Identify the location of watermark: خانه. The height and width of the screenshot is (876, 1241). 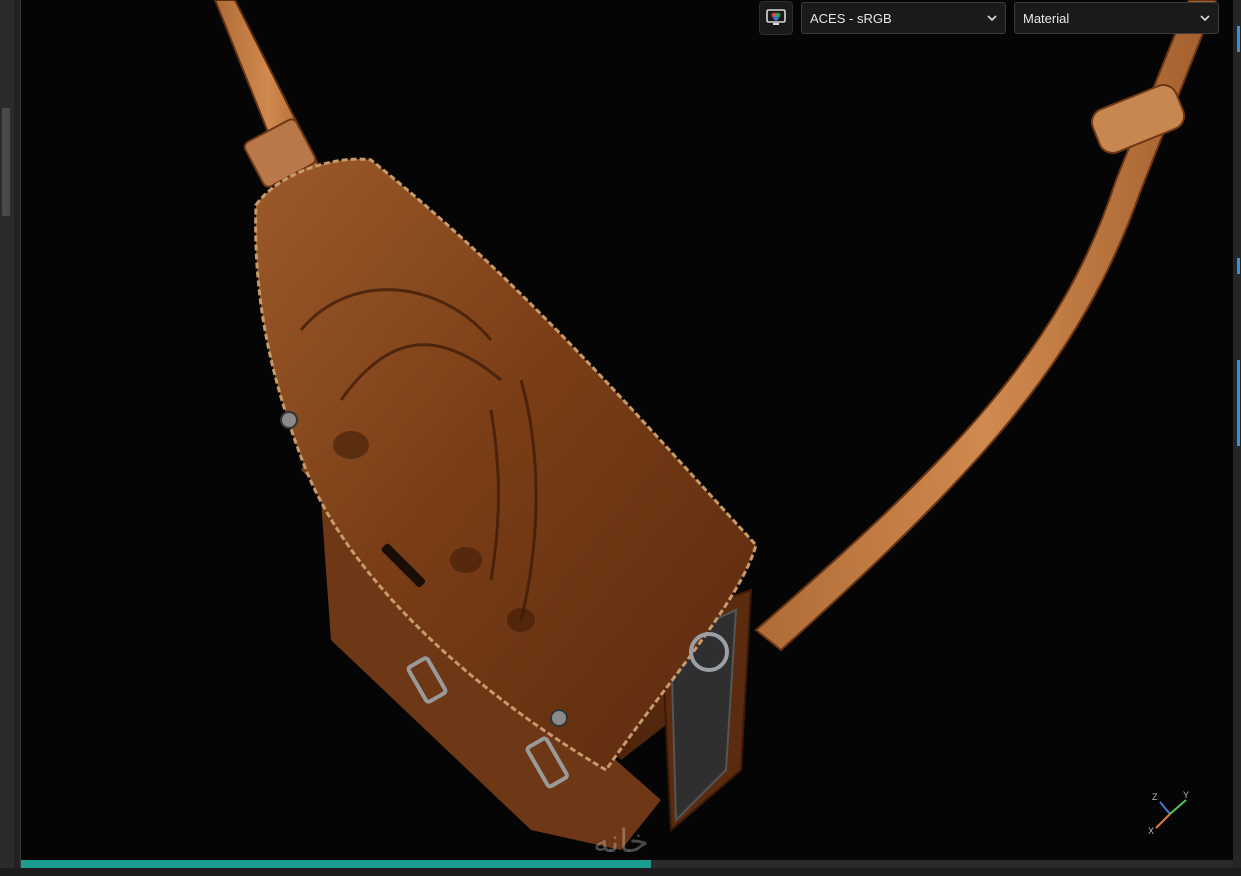
(621, 841).